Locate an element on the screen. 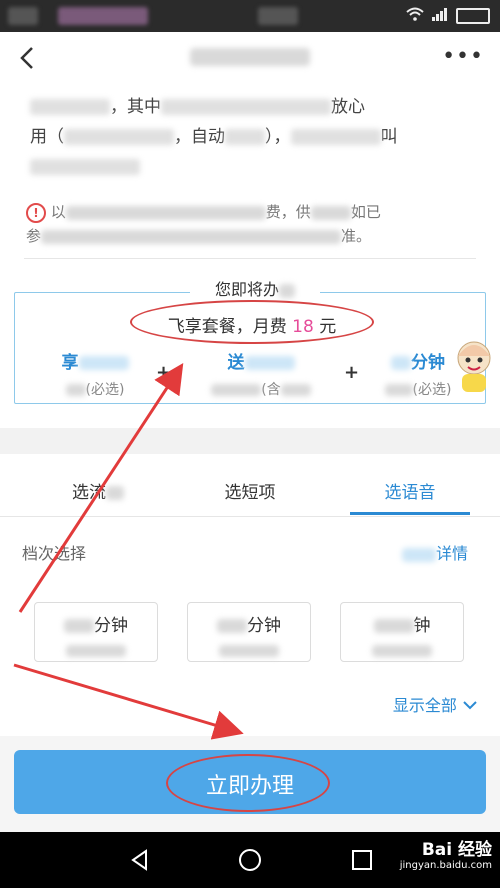 This screenshot has width=500, height=888. tier-label: 钟 is located at coordinates (402, 623).